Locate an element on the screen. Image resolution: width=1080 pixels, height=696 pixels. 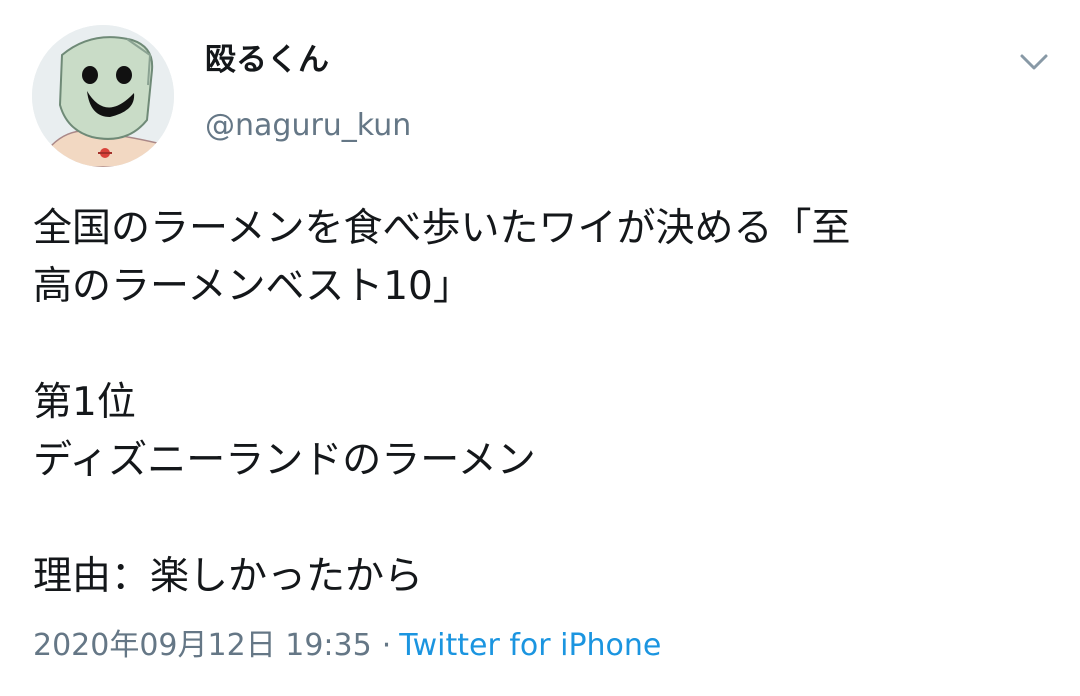
tweet-text-line: 全国のラーメンを食べ歩いたワイが決める「至 is located at coordinates (442, 228).